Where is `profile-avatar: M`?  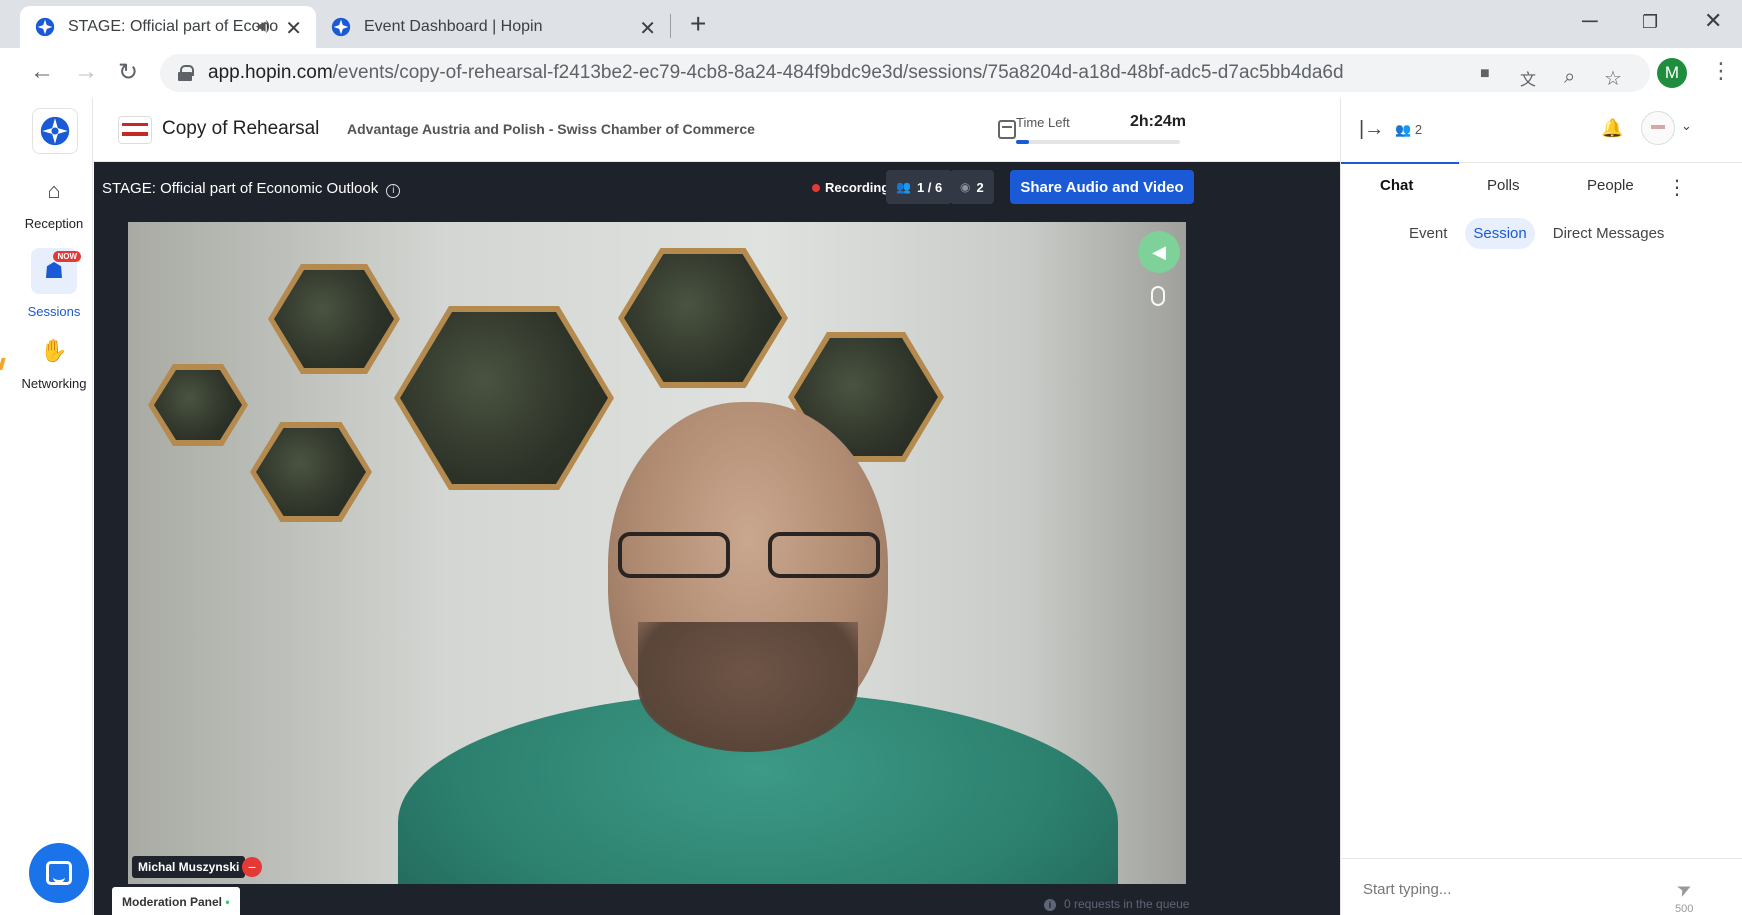 profile-avatar: M is located at coordinates (1672, 73).